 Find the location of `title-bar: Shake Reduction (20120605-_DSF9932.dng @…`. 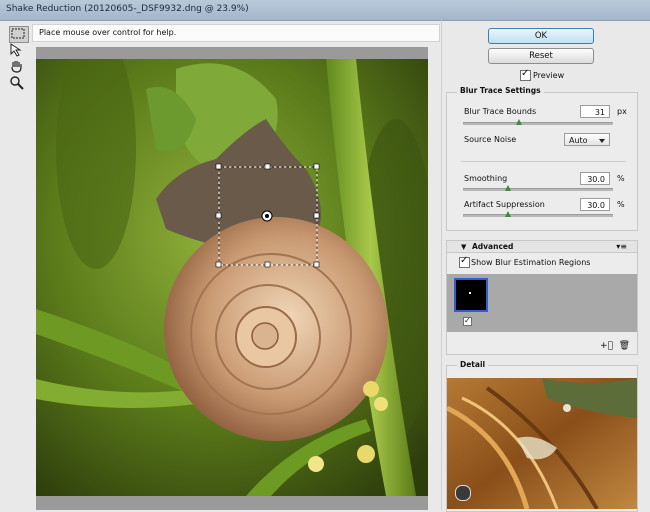

title-bar: Shake Reduction (20120605-_DSF9932.dng @… is located at coordinates (325, 10).